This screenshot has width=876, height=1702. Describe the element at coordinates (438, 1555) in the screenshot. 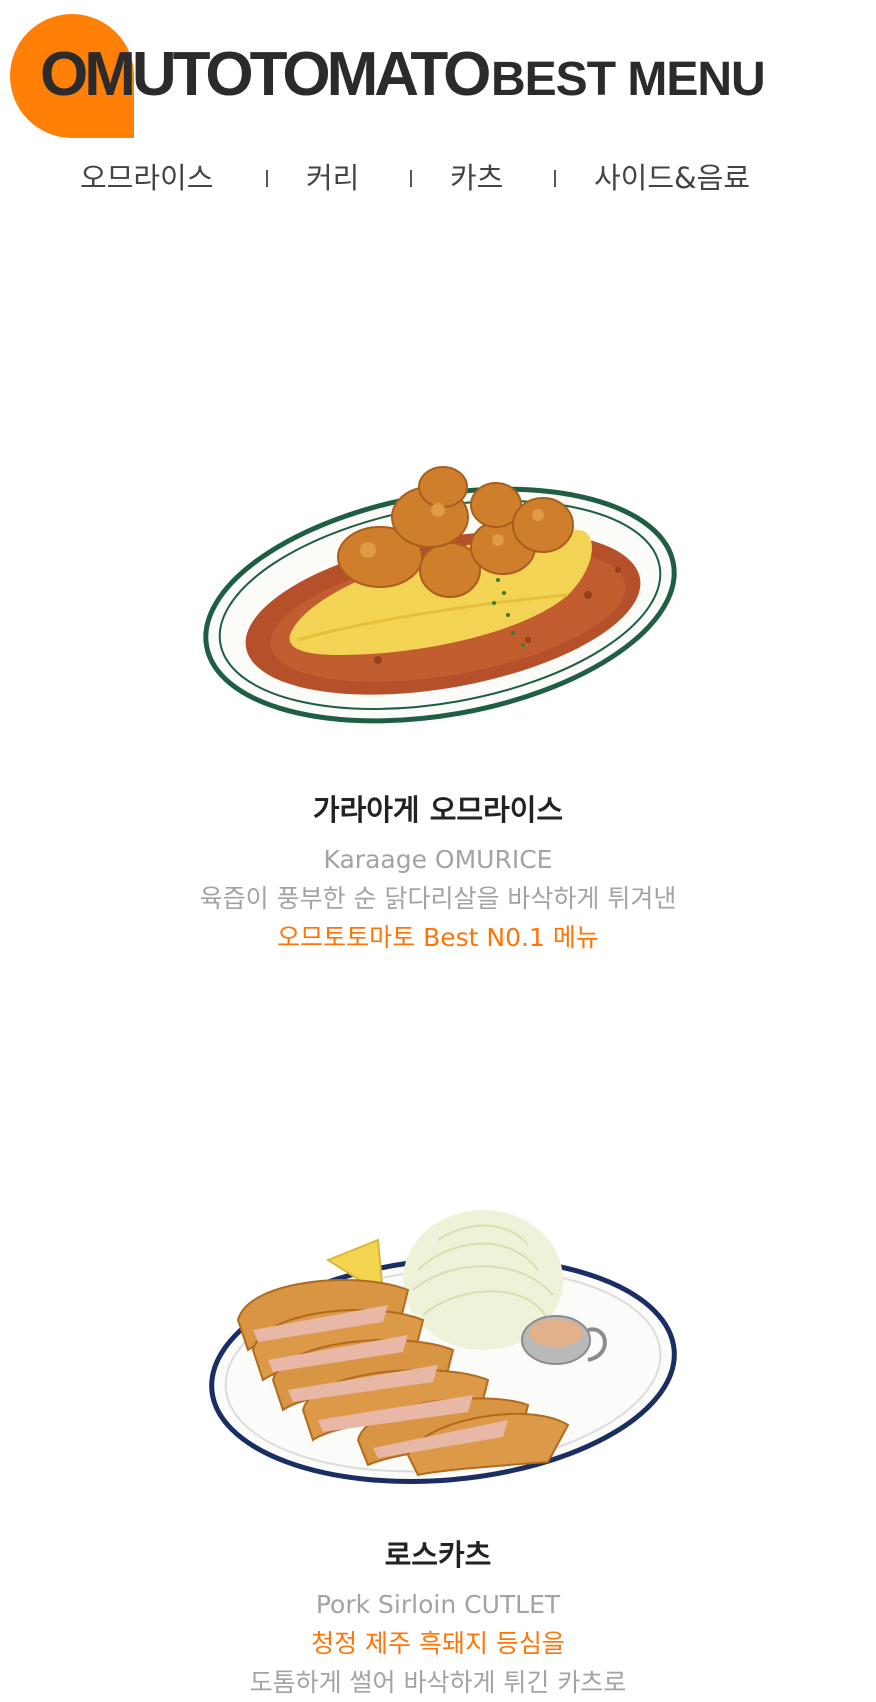

I see `menu-item-name: 로스카츠` at that location.